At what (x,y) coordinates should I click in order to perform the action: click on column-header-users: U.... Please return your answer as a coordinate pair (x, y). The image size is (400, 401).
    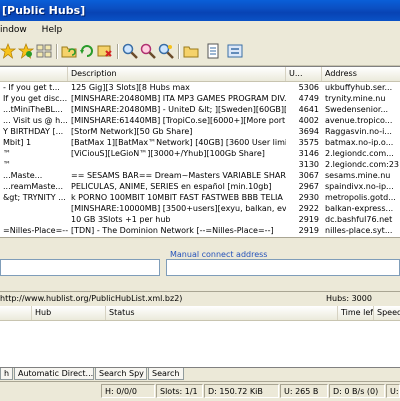
    Looking at the image, I should click on (304, 74).